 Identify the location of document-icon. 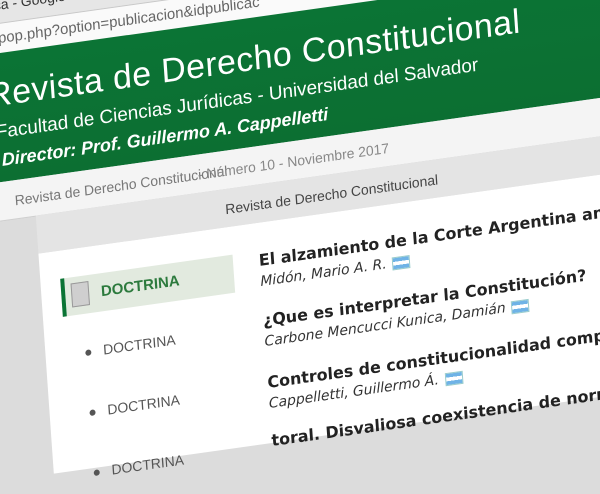
(80, 294).